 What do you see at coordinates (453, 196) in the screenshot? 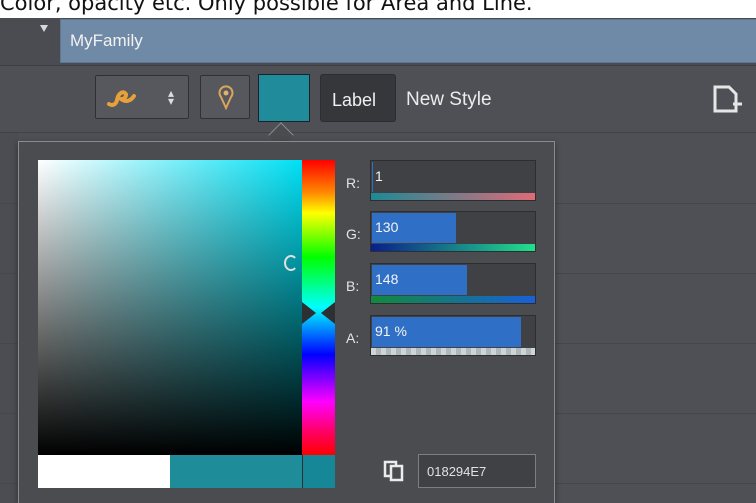
I see `red-gradient` at bounding box center [453, 196].